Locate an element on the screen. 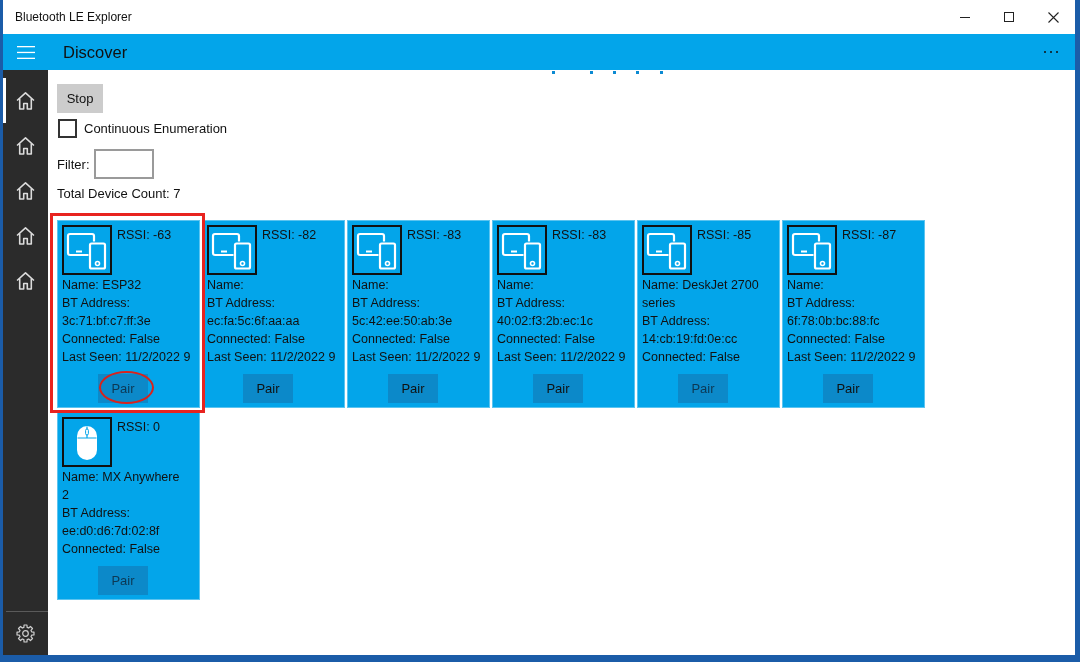 The image size is (1080, 662). filter-field is located at coordinates (123, 164).